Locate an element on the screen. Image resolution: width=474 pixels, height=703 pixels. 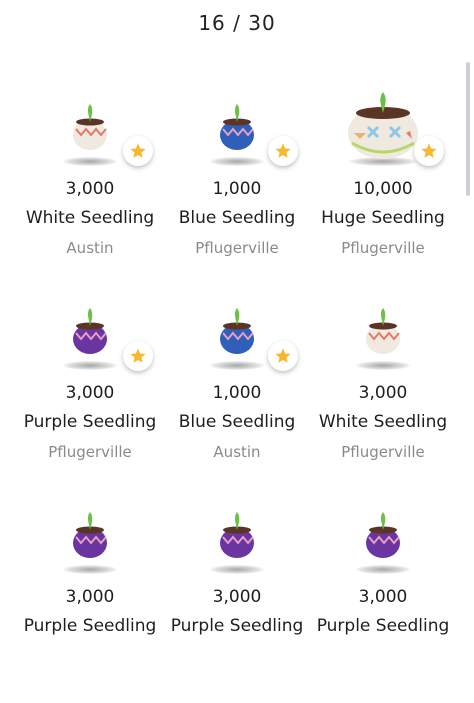
seedling-card: 3,000 White Seedling Pflugerville is located at coordinates (383, 399).